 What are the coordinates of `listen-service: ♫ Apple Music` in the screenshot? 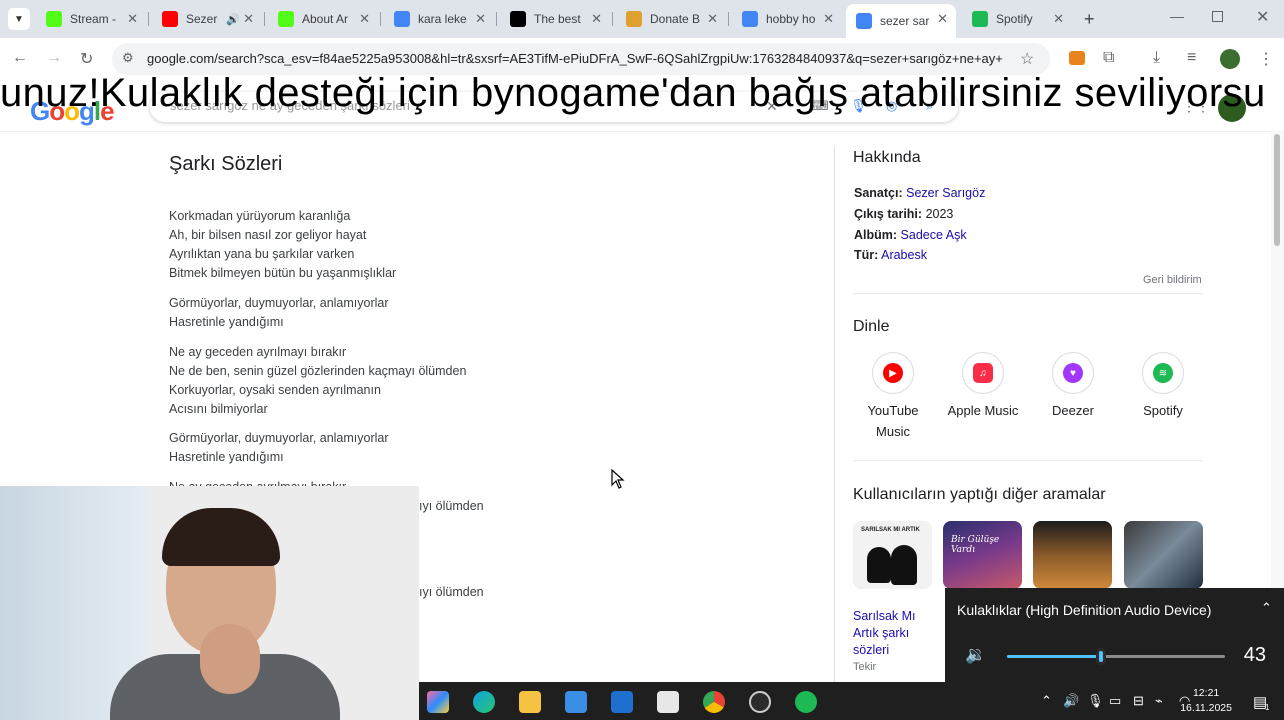 It's located at (983, 386).